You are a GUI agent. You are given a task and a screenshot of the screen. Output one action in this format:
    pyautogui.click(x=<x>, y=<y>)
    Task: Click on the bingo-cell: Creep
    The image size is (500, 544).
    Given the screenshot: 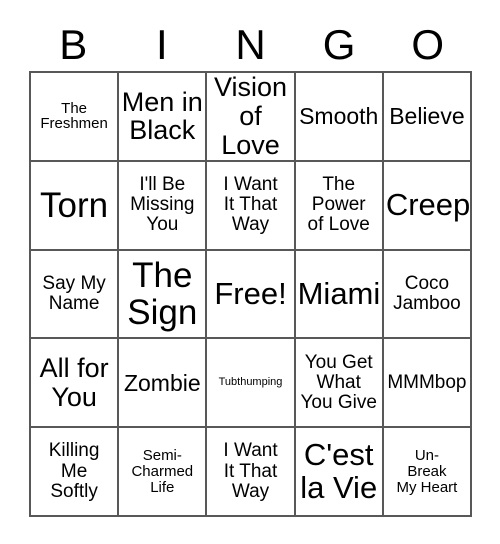 What is the action you would take?
    pyautogui.click(x=428, y=206)
    